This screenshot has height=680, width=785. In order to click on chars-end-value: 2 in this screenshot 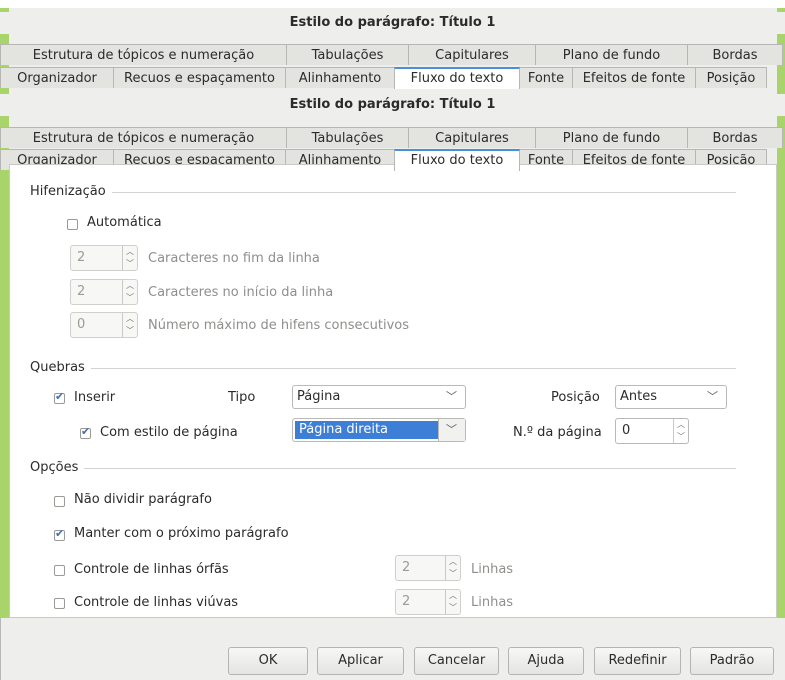, I will do `click(81, 257)`.